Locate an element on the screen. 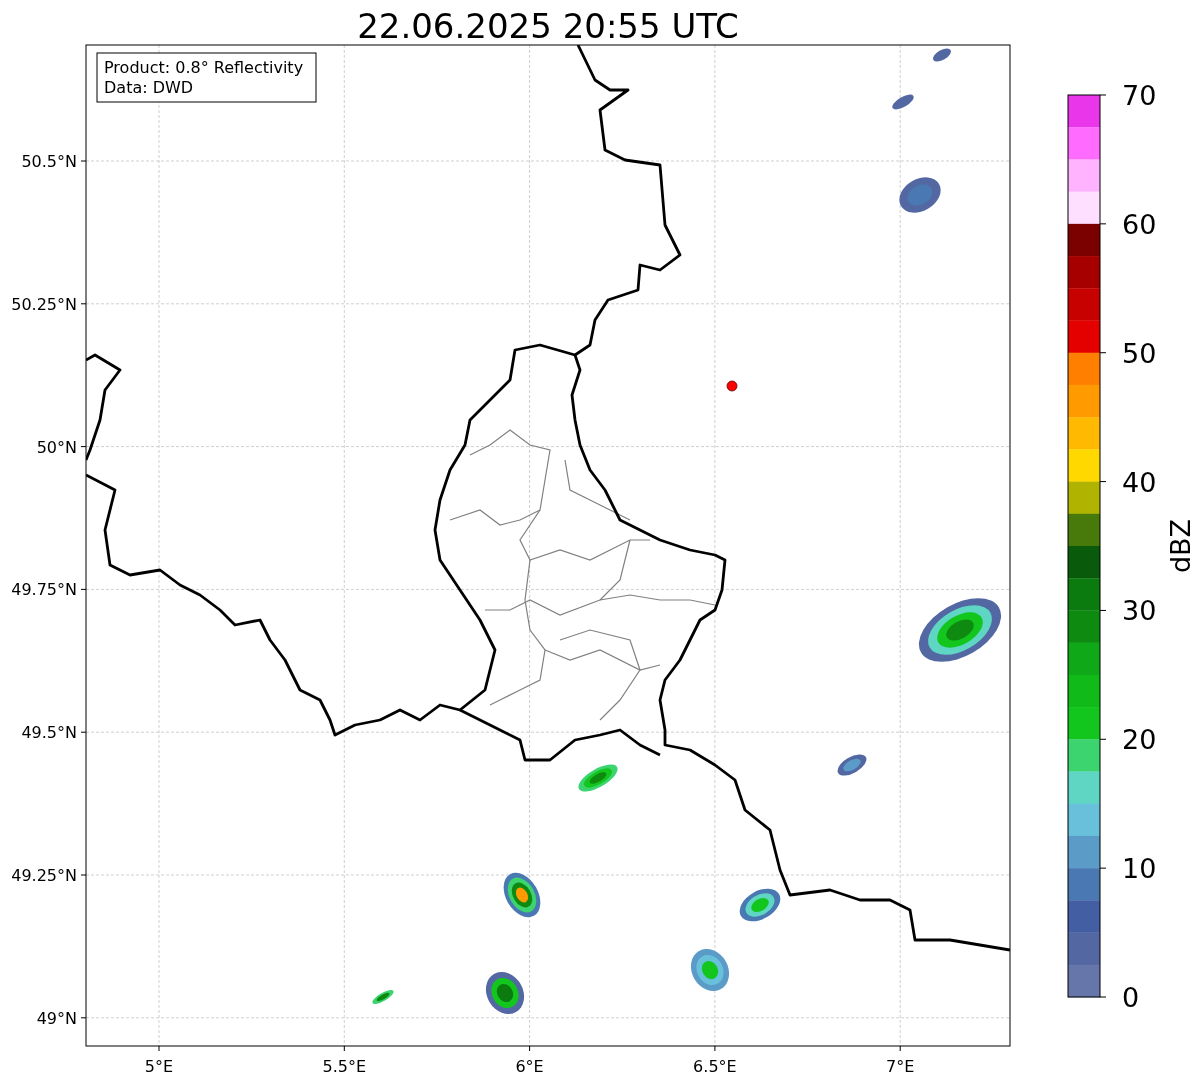 This screenshot has height=1081, width=1202. colorbar-tick-label: 50 is located at coordinates (1139, 353).